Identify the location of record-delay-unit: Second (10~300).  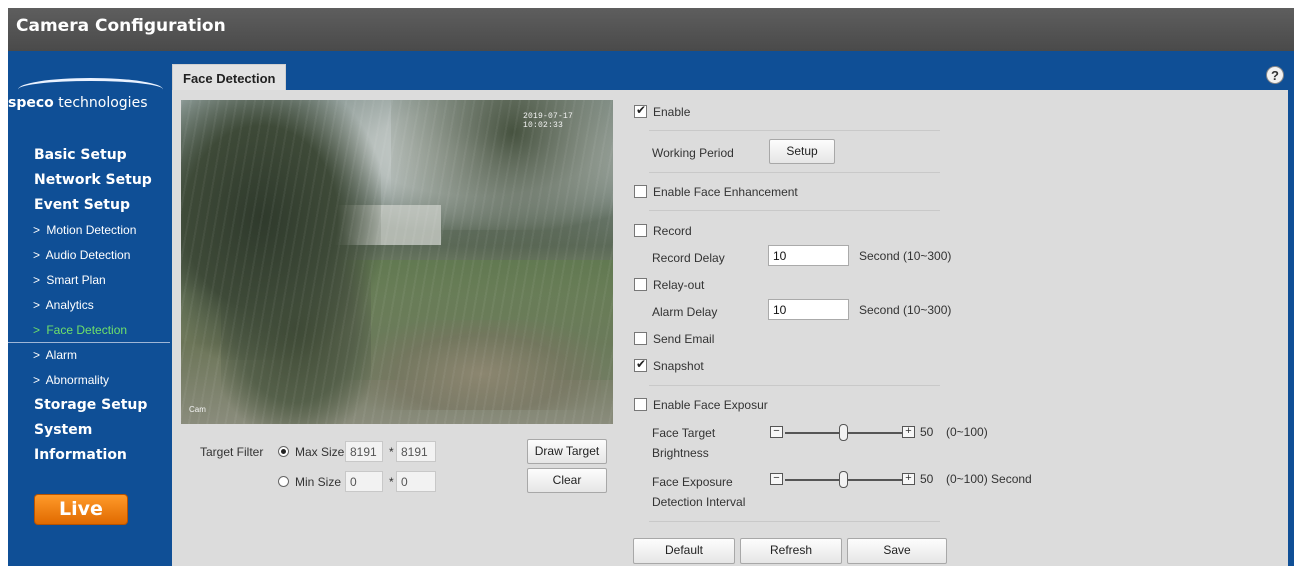
(905, 256).